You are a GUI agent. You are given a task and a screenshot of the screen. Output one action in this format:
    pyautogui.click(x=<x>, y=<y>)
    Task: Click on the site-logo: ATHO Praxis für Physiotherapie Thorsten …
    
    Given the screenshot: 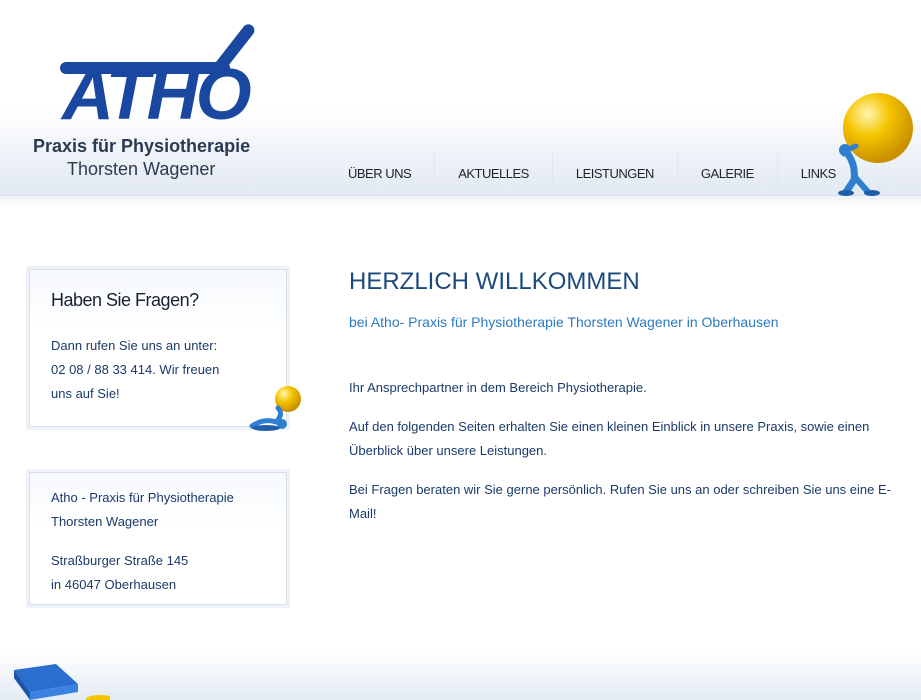 What is the action you would take?
    pyautogui.click(x=145, y=99)
    